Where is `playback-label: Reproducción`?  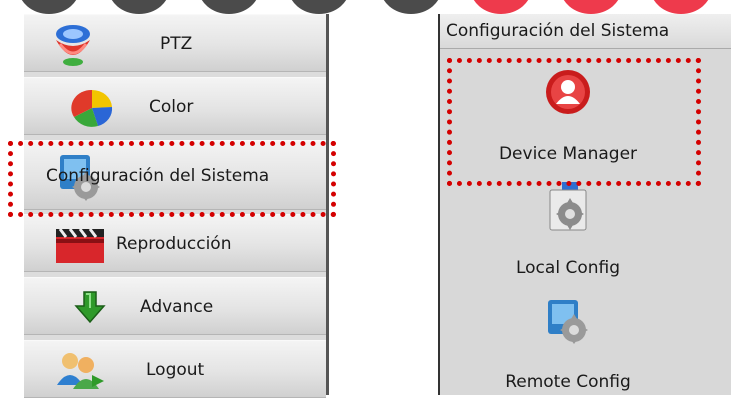 playback-label: Reproducción is located at coordinates (174, 244).